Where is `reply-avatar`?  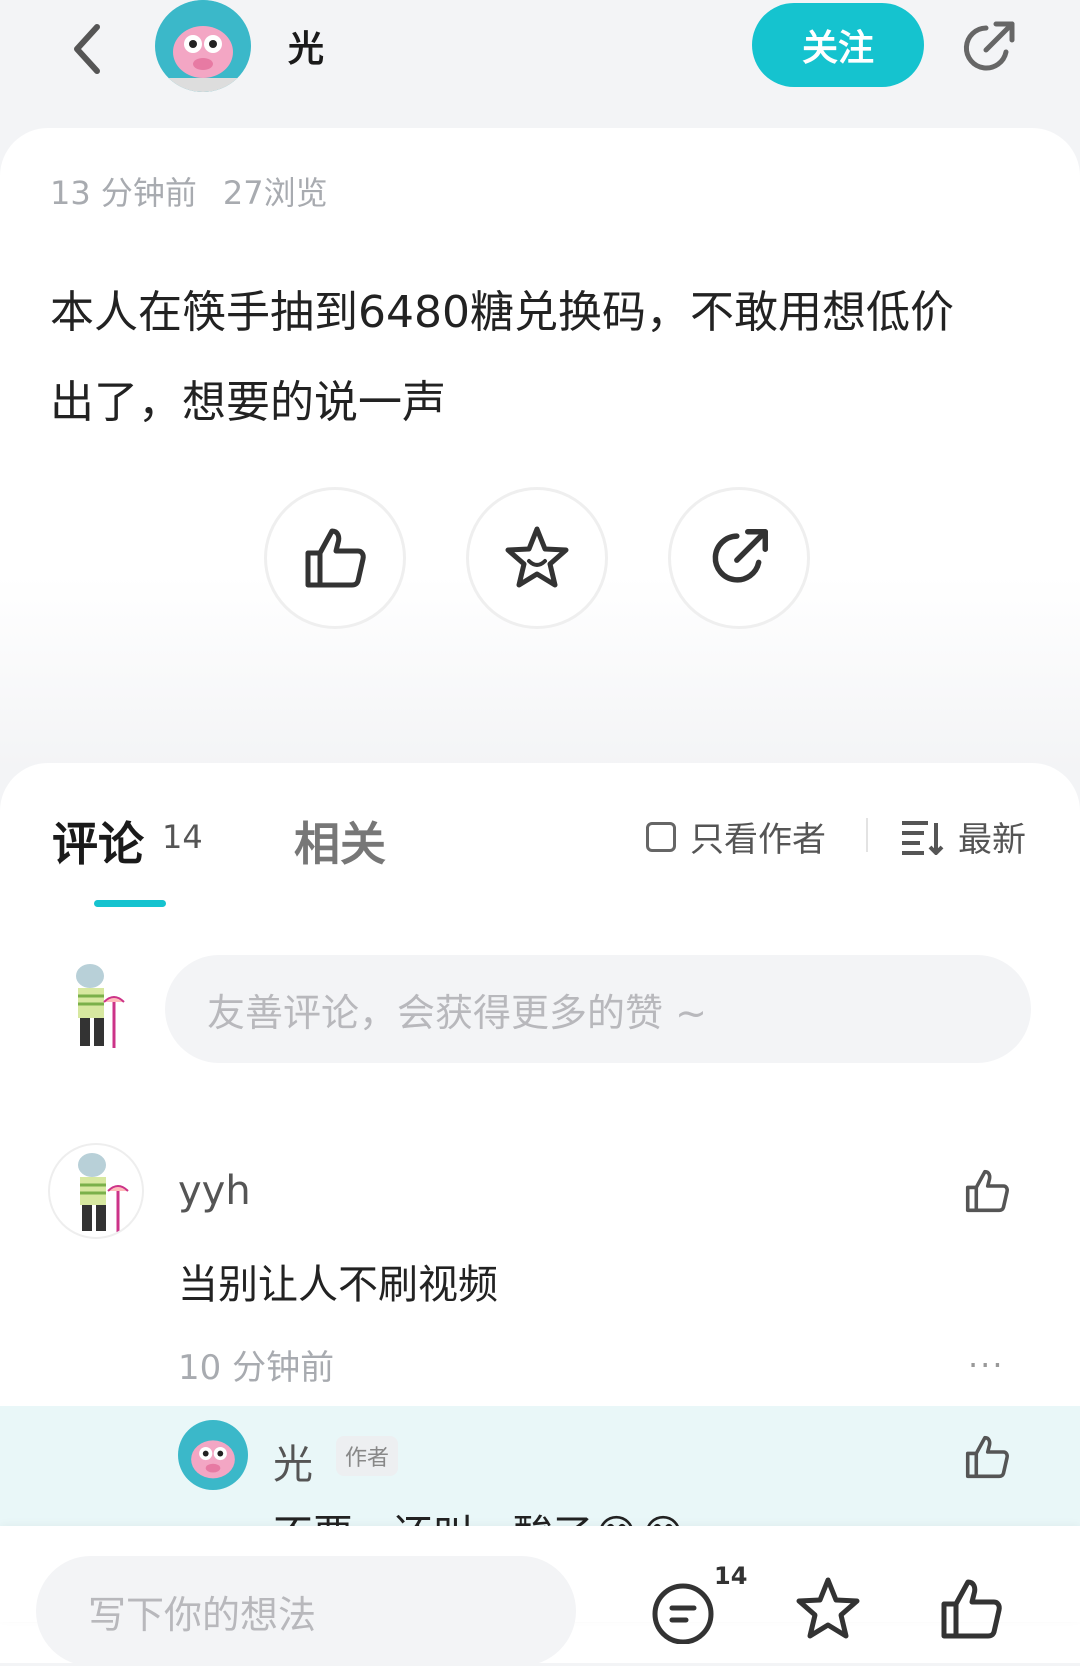 reply-avatar is located at coordinates (213, 1455).